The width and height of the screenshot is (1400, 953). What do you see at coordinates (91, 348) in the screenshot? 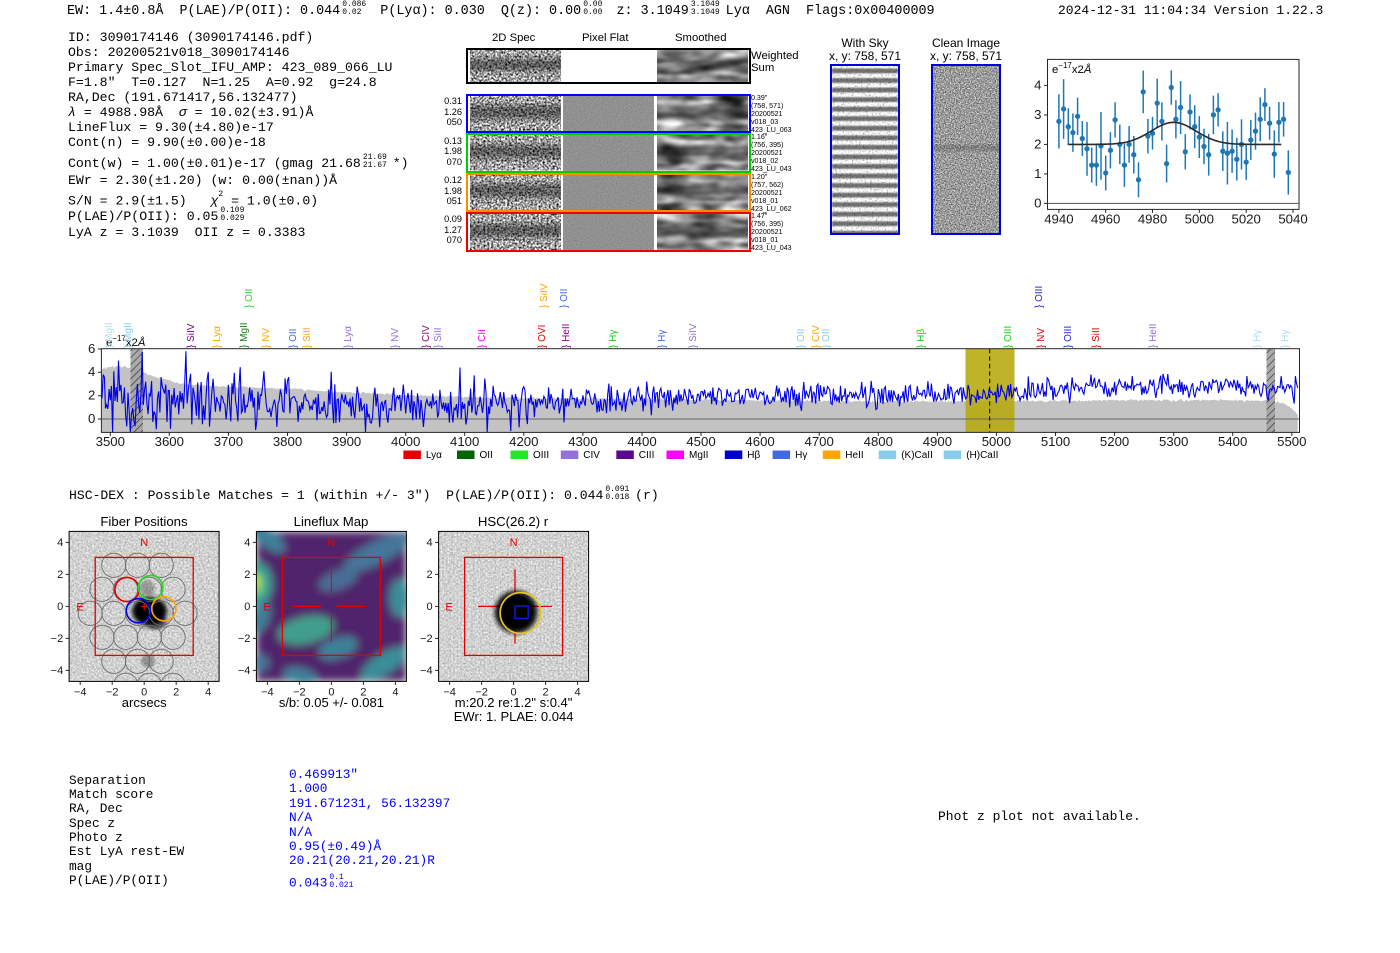
I see `svg-text: 6` at bounding box center [91, 348].